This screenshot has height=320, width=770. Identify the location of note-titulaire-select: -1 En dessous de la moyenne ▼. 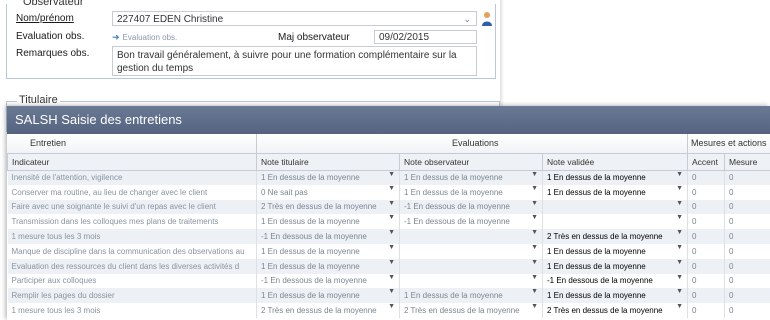
(328, 281).